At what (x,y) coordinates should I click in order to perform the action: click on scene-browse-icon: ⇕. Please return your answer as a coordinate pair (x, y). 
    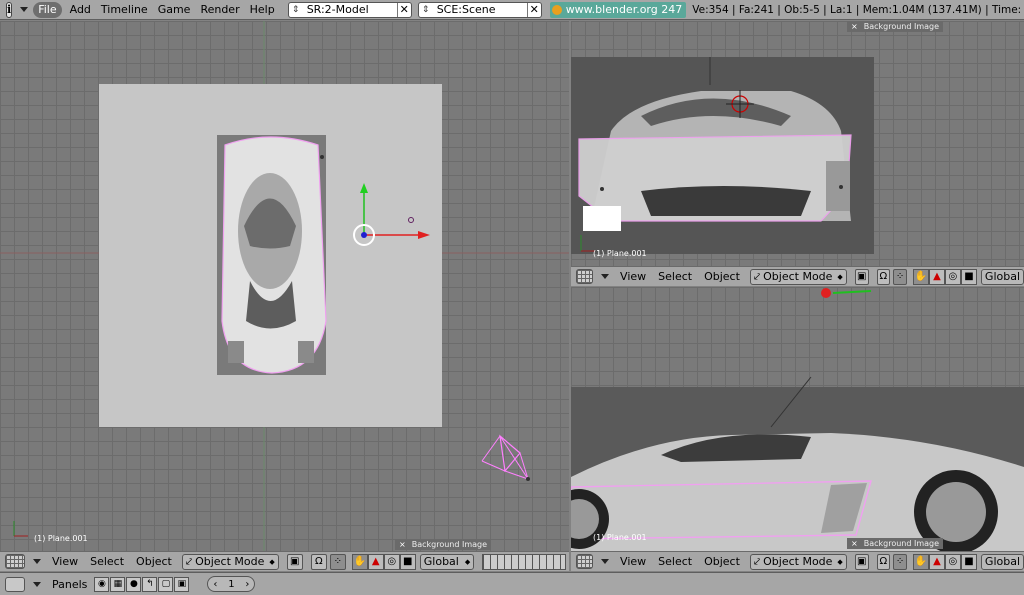
    Looking at the image, I should click on (426, 10).